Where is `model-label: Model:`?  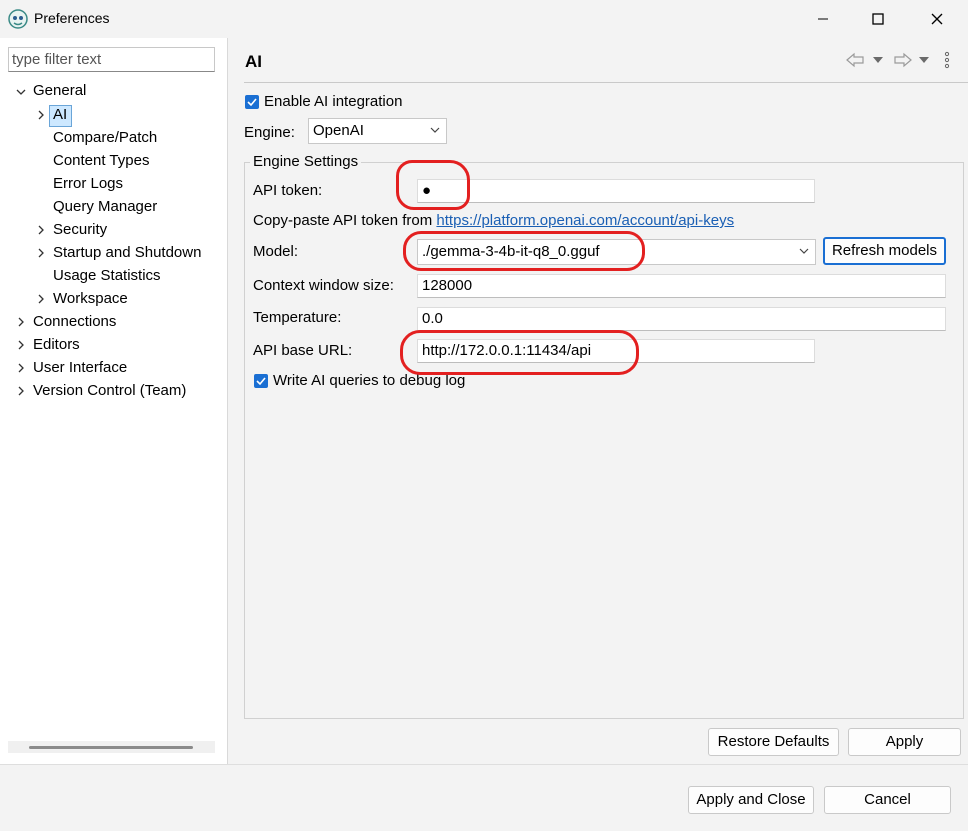
model-label: Model: is located at coordinates (276, 251).